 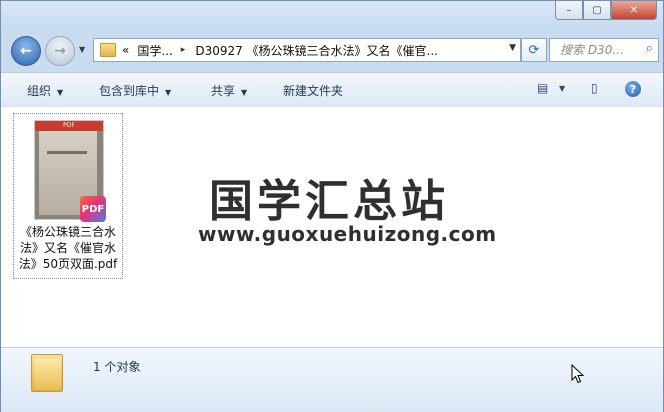 I want to click on thumbnail-text-line, so click(x=67, y=152).